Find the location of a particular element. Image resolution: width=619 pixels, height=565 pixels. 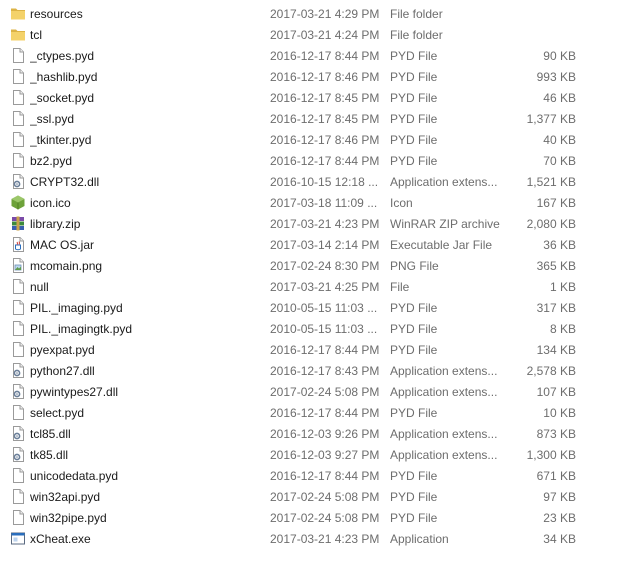

file-name: _hashlib.pyd is located at coordinates (64, 77).